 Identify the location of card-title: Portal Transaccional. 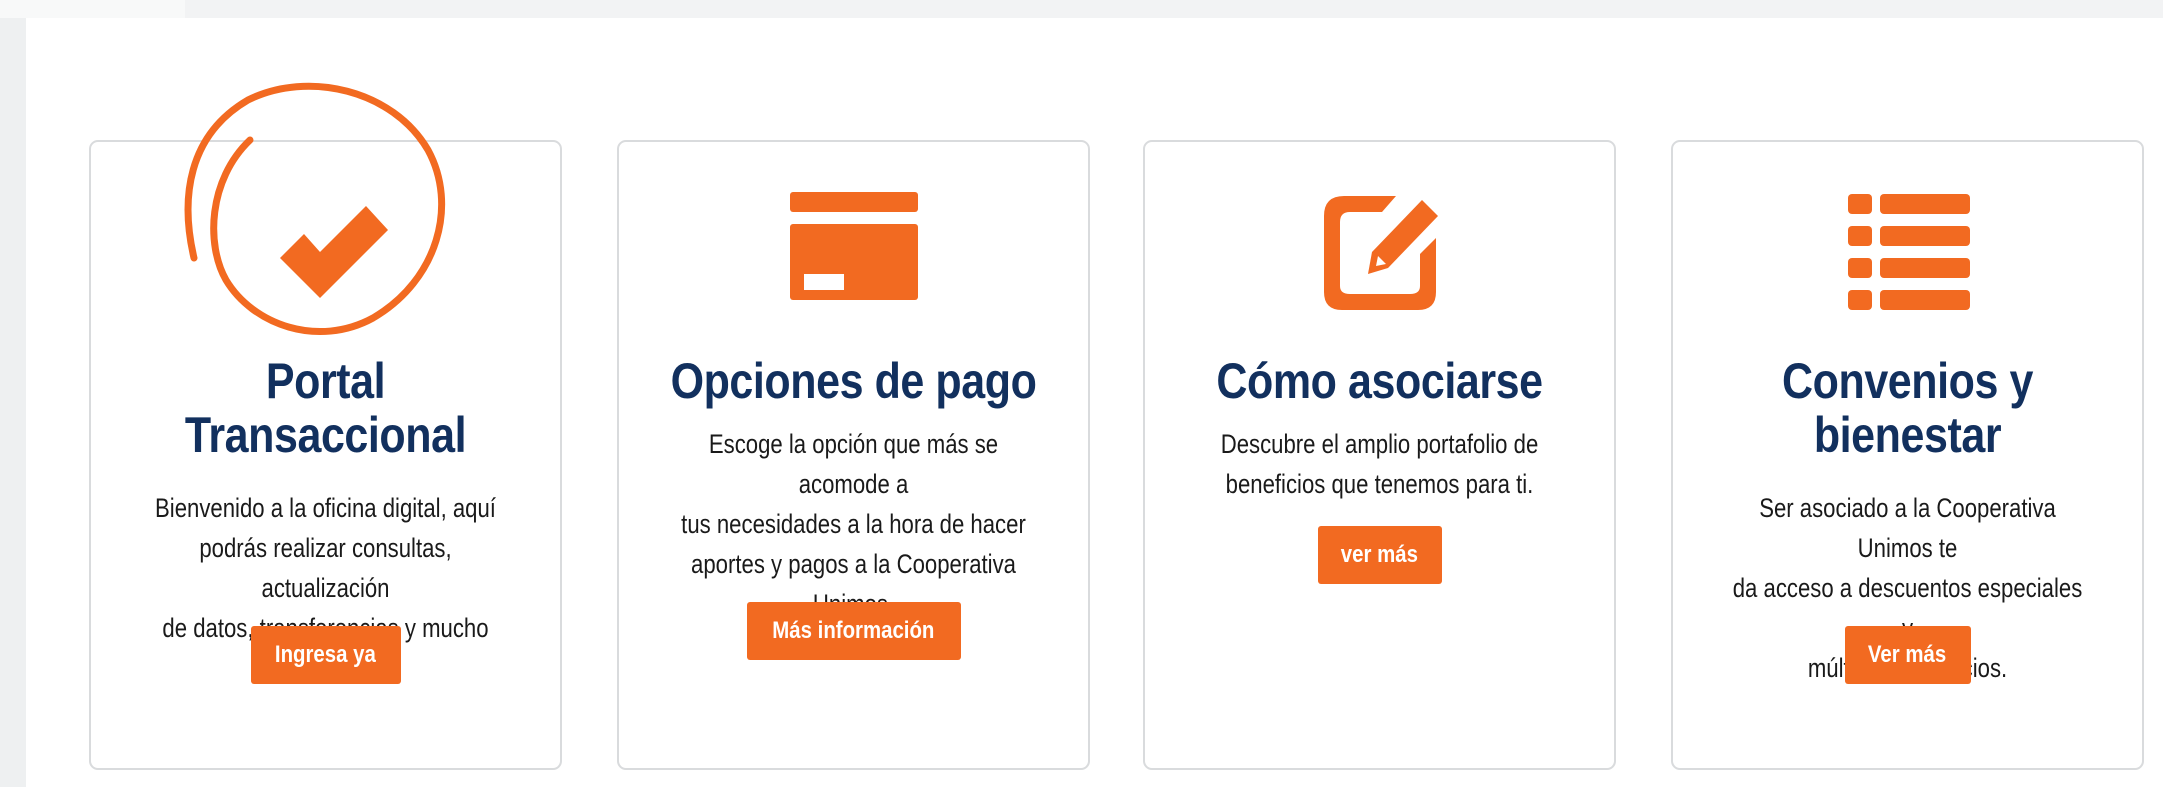
(325, 408).